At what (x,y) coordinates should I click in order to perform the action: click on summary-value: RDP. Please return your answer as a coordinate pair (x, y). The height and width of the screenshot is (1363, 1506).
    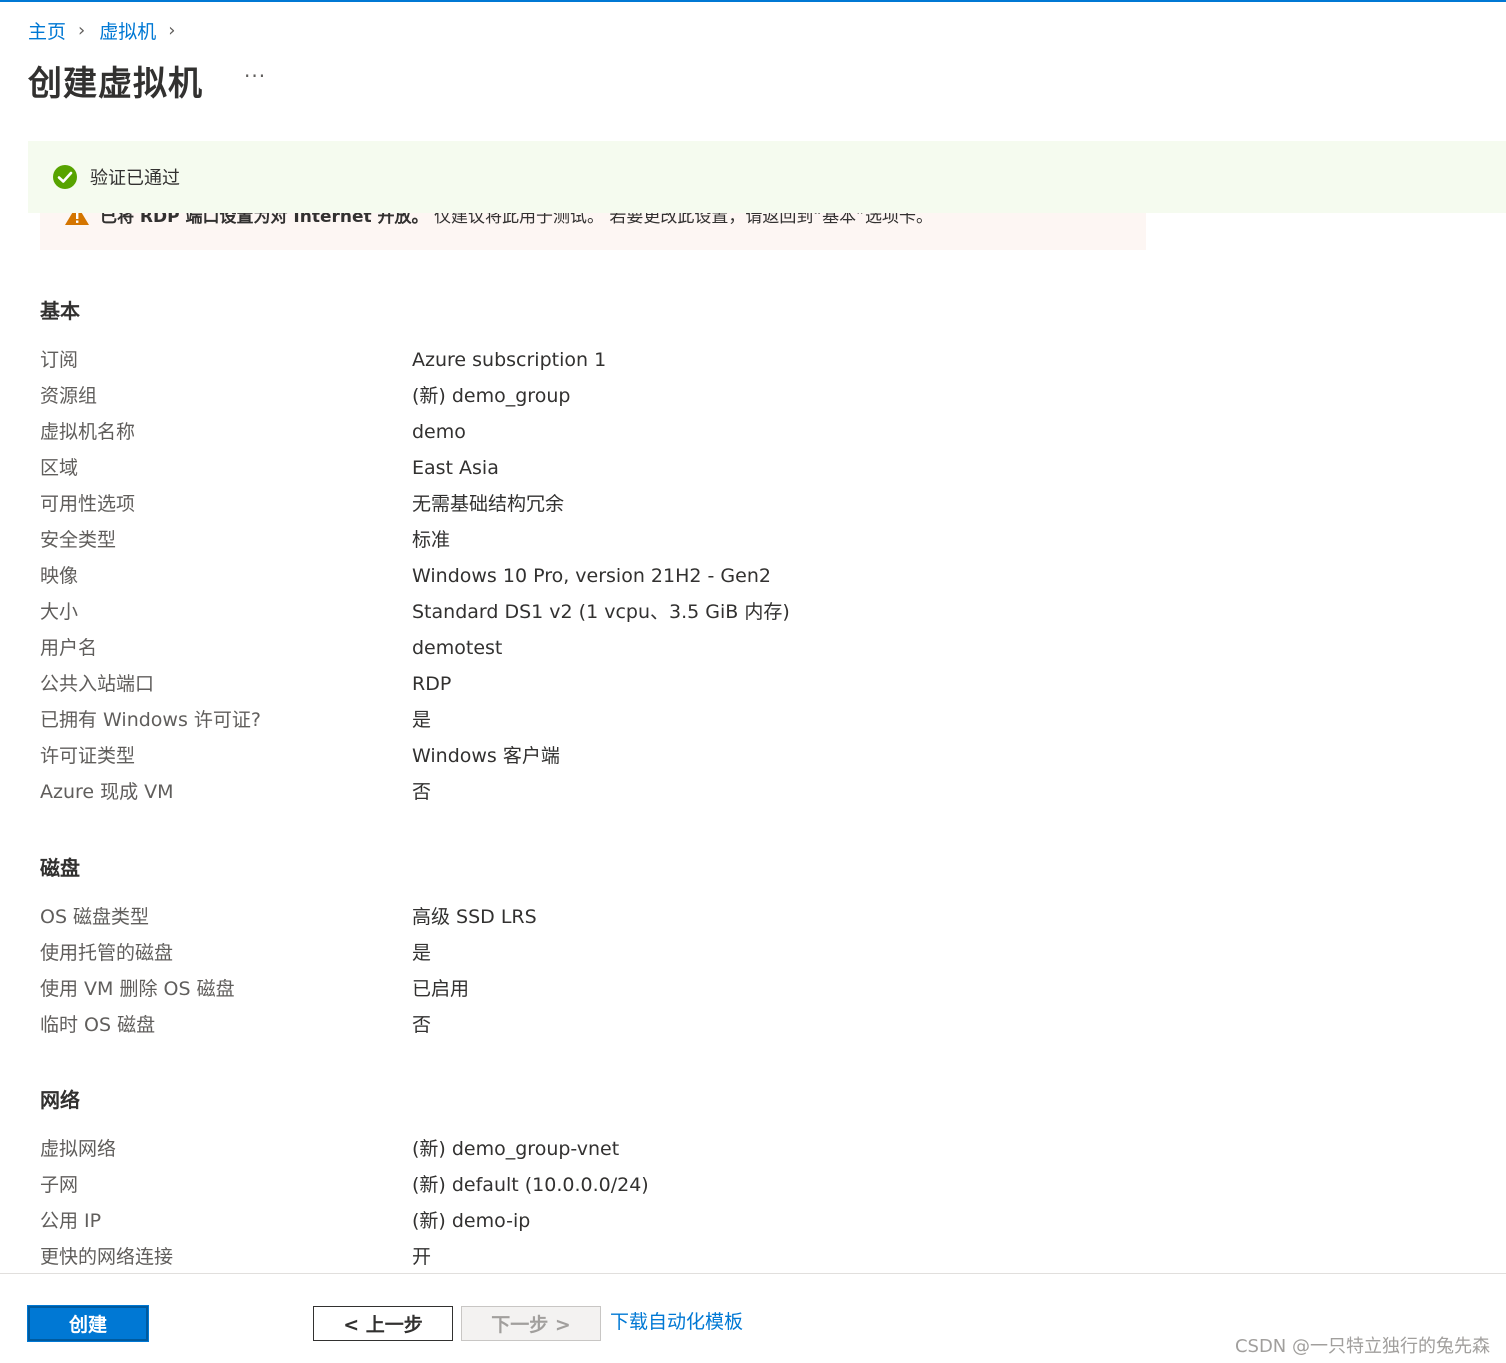
    Looking at the image, I should click on (432, 684).